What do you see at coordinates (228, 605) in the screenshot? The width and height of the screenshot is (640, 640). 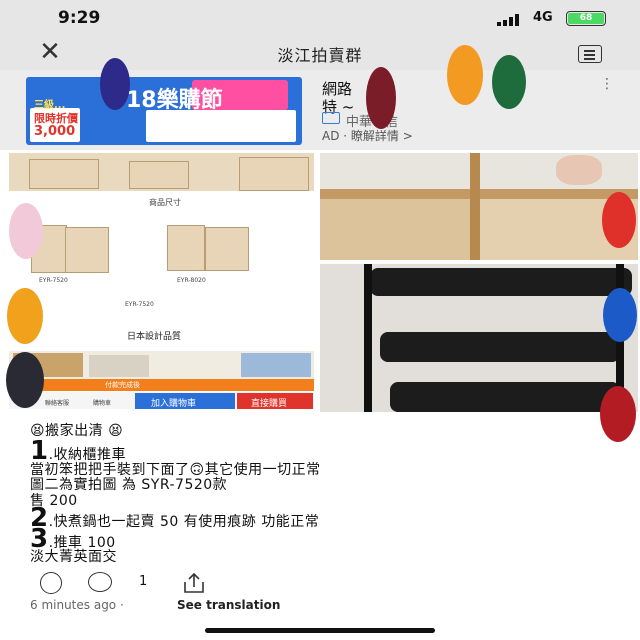 I see `see-translation-link: See translation` at bounding box center [228, 605].